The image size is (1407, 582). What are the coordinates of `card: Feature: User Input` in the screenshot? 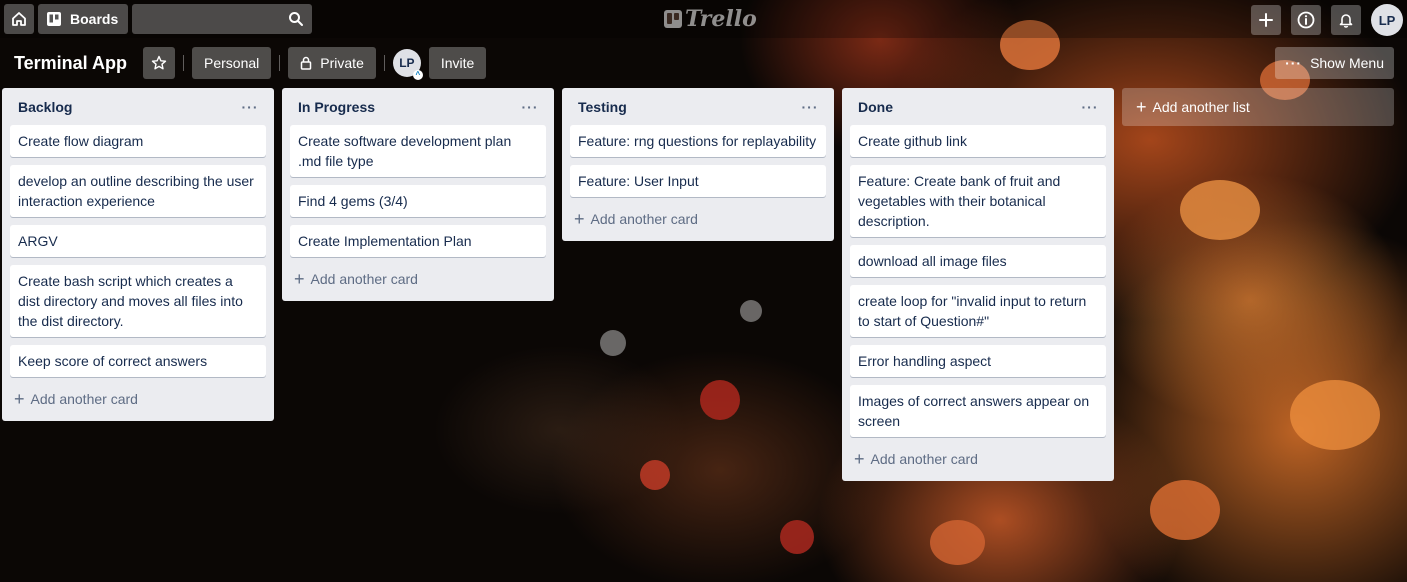 It's located at (698, 181).